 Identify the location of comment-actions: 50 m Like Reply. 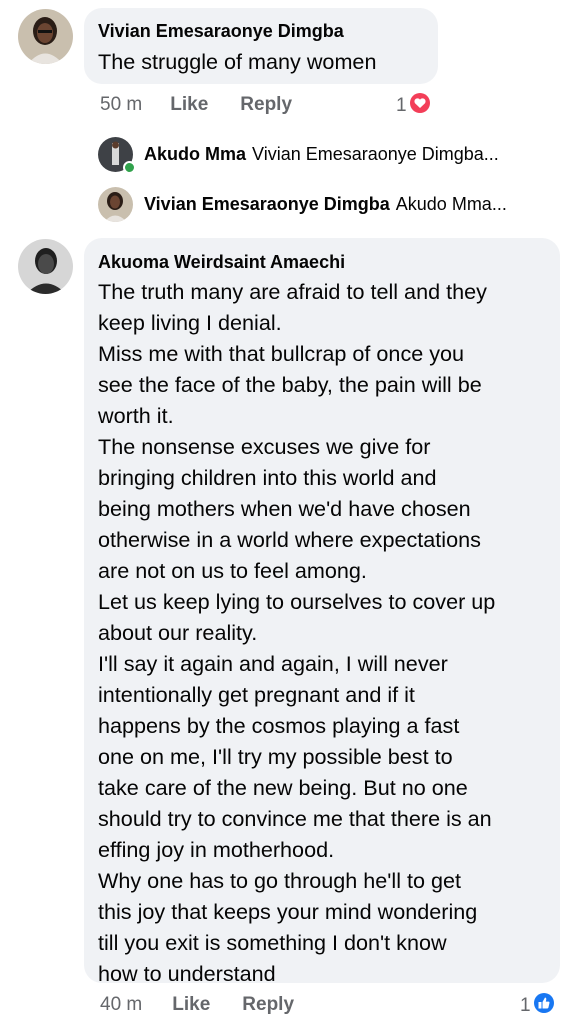
(196, 105).